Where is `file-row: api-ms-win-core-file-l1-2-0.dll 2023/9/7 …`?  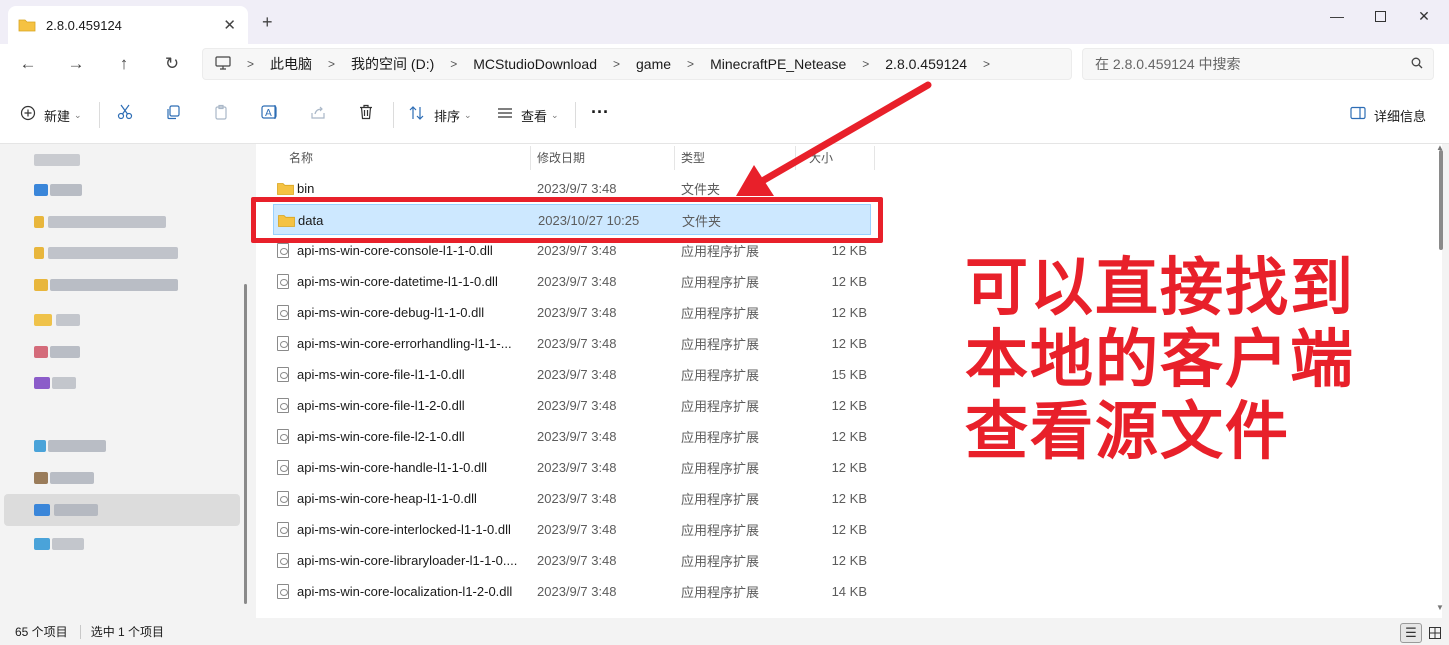 file-row: api-ms-win-core-file-l1-2-0.dll 2023/9/7 … is located at coordinates (572, 405).